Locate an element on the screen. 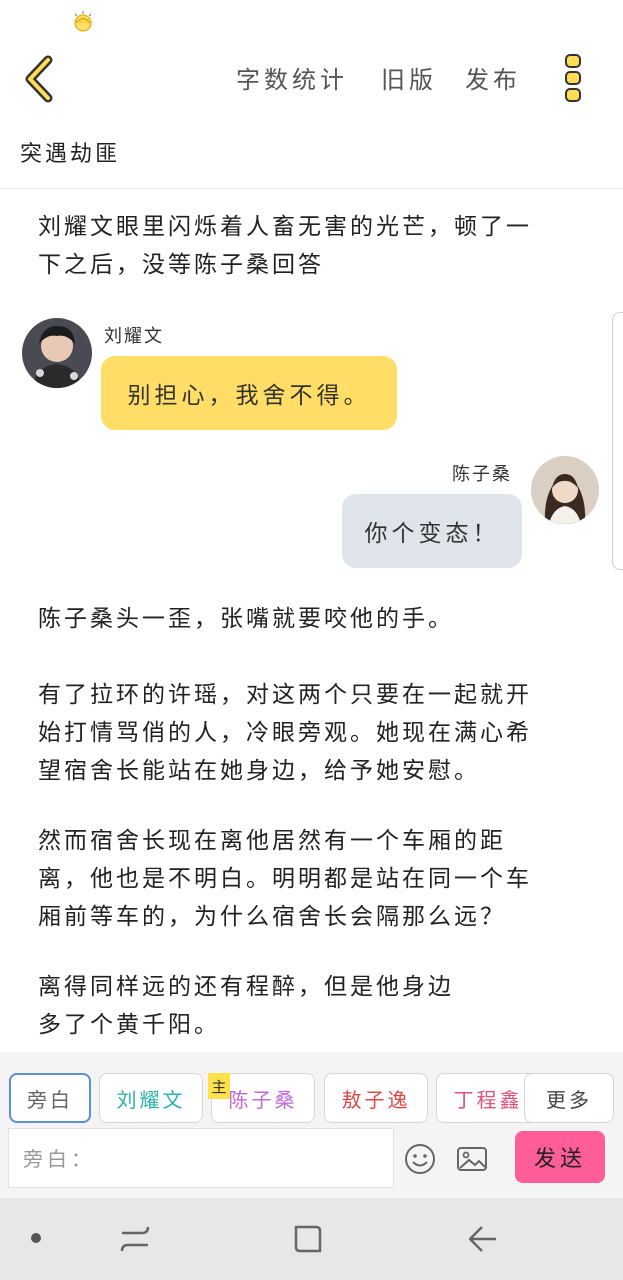 The height and width of the screenshot is (1280, 623). role-tab-label: 刘耀文 is located at coordinates (151, 1099).